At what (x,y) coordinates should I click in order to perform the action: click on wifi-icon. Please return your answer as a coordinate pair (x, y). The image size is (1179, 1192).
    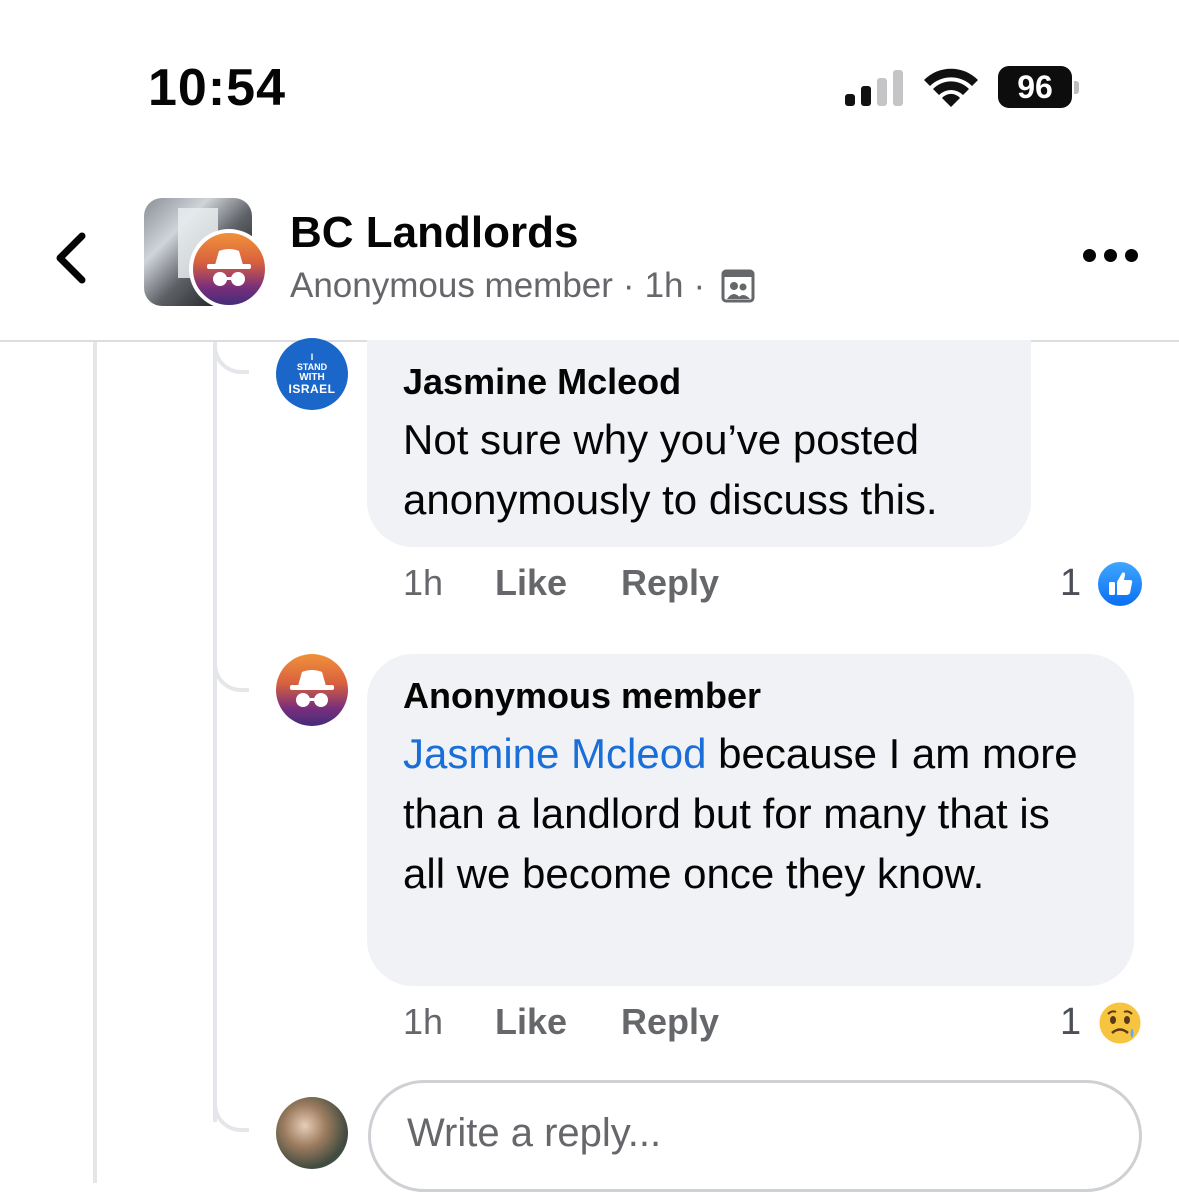
    Looking at the image, I should click on (951, 87).